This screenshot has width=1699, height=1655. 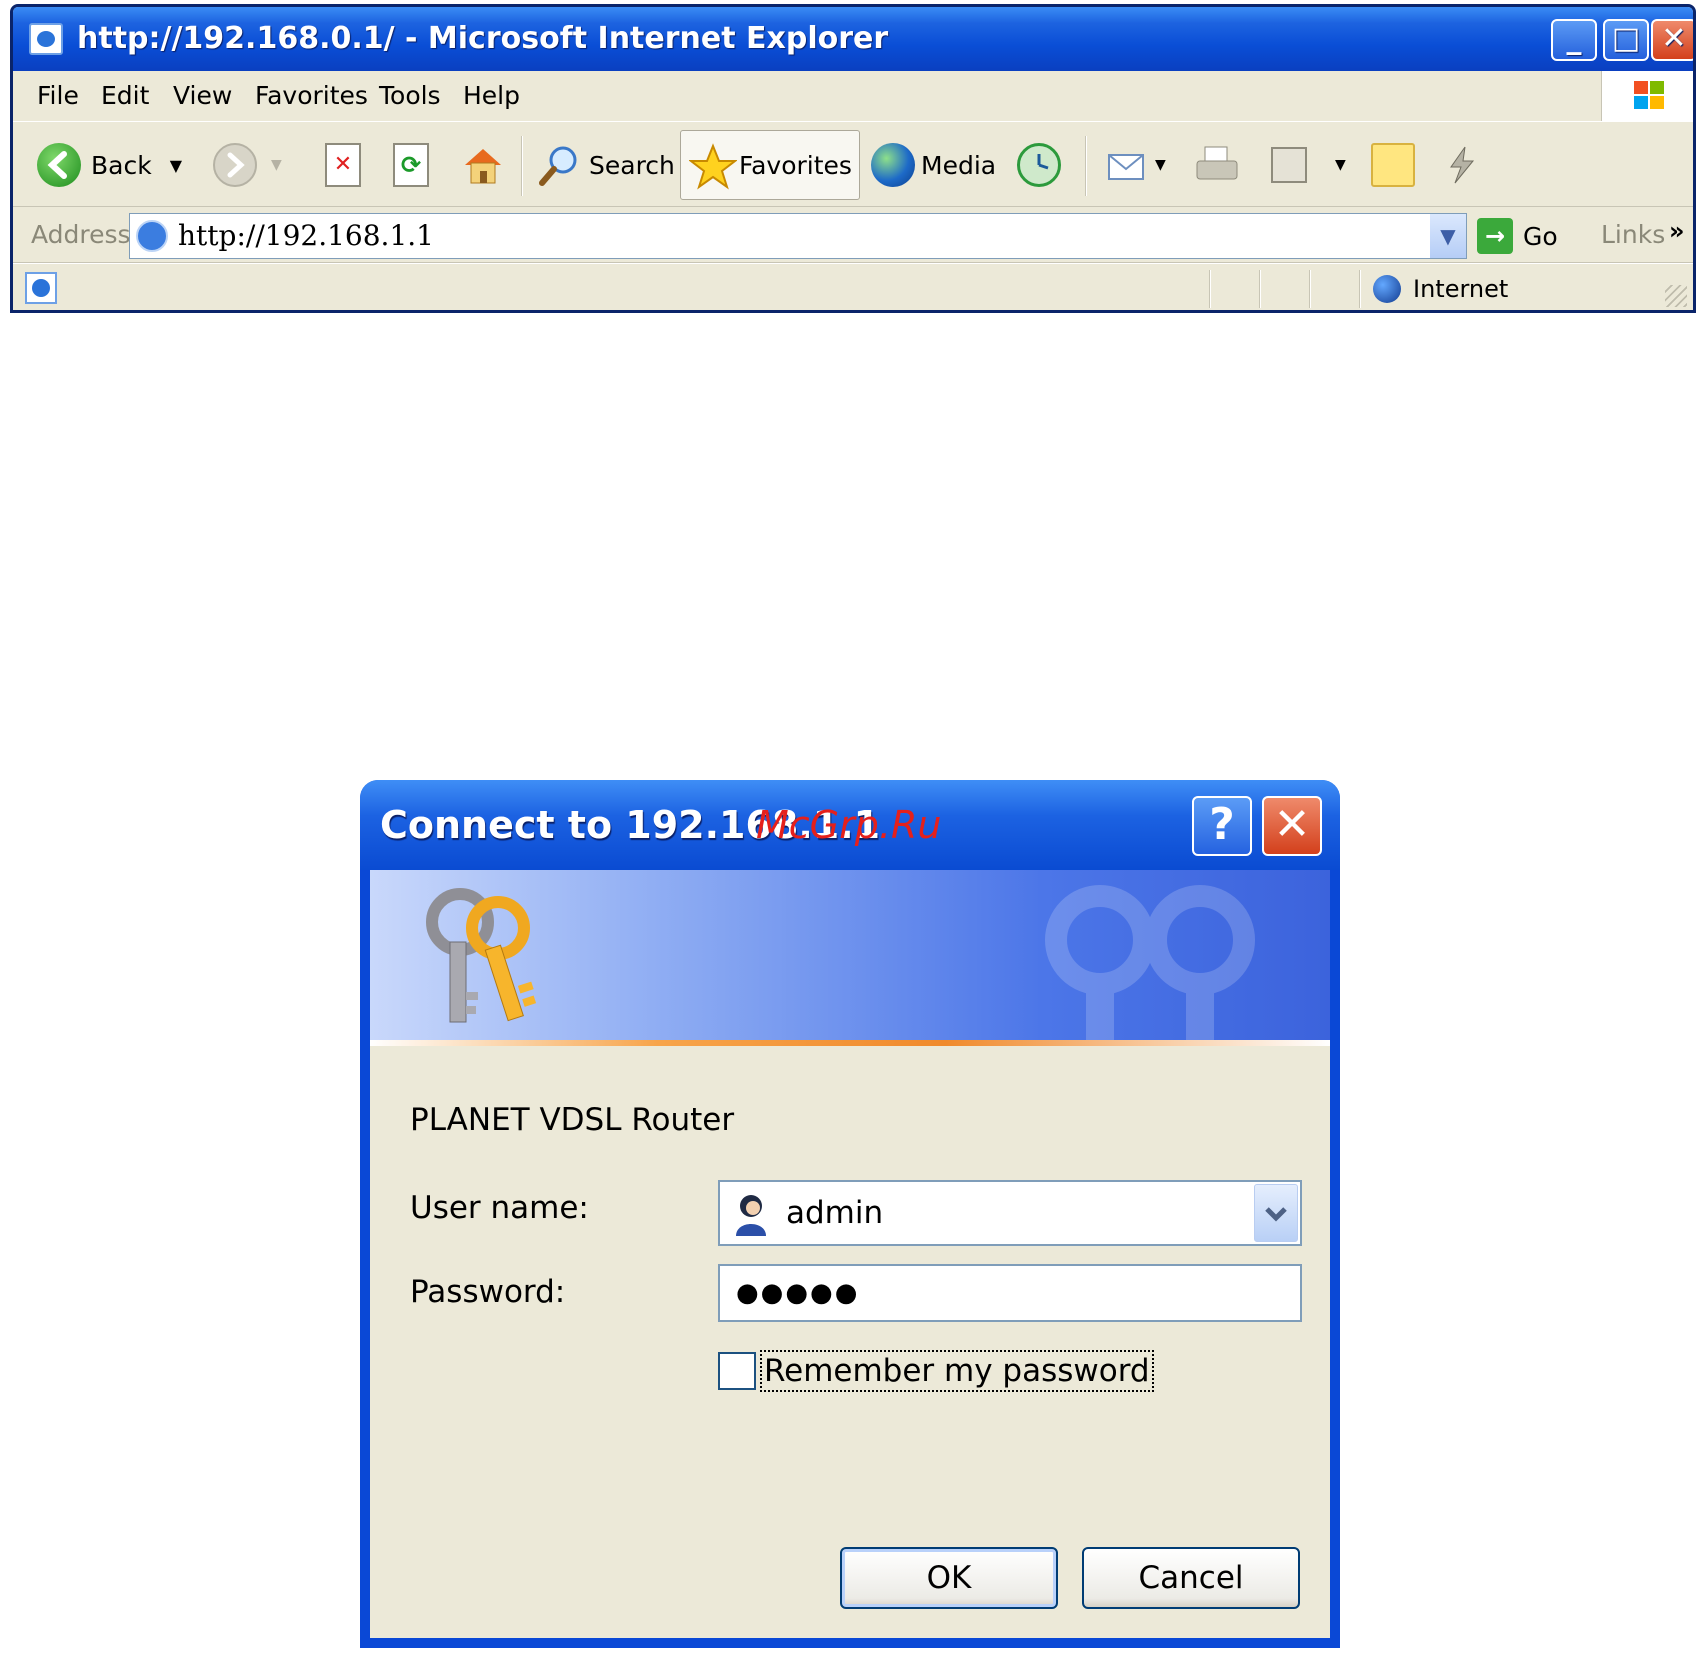 I want to click on security-zone: Internet, so click(x=1441, y=287).